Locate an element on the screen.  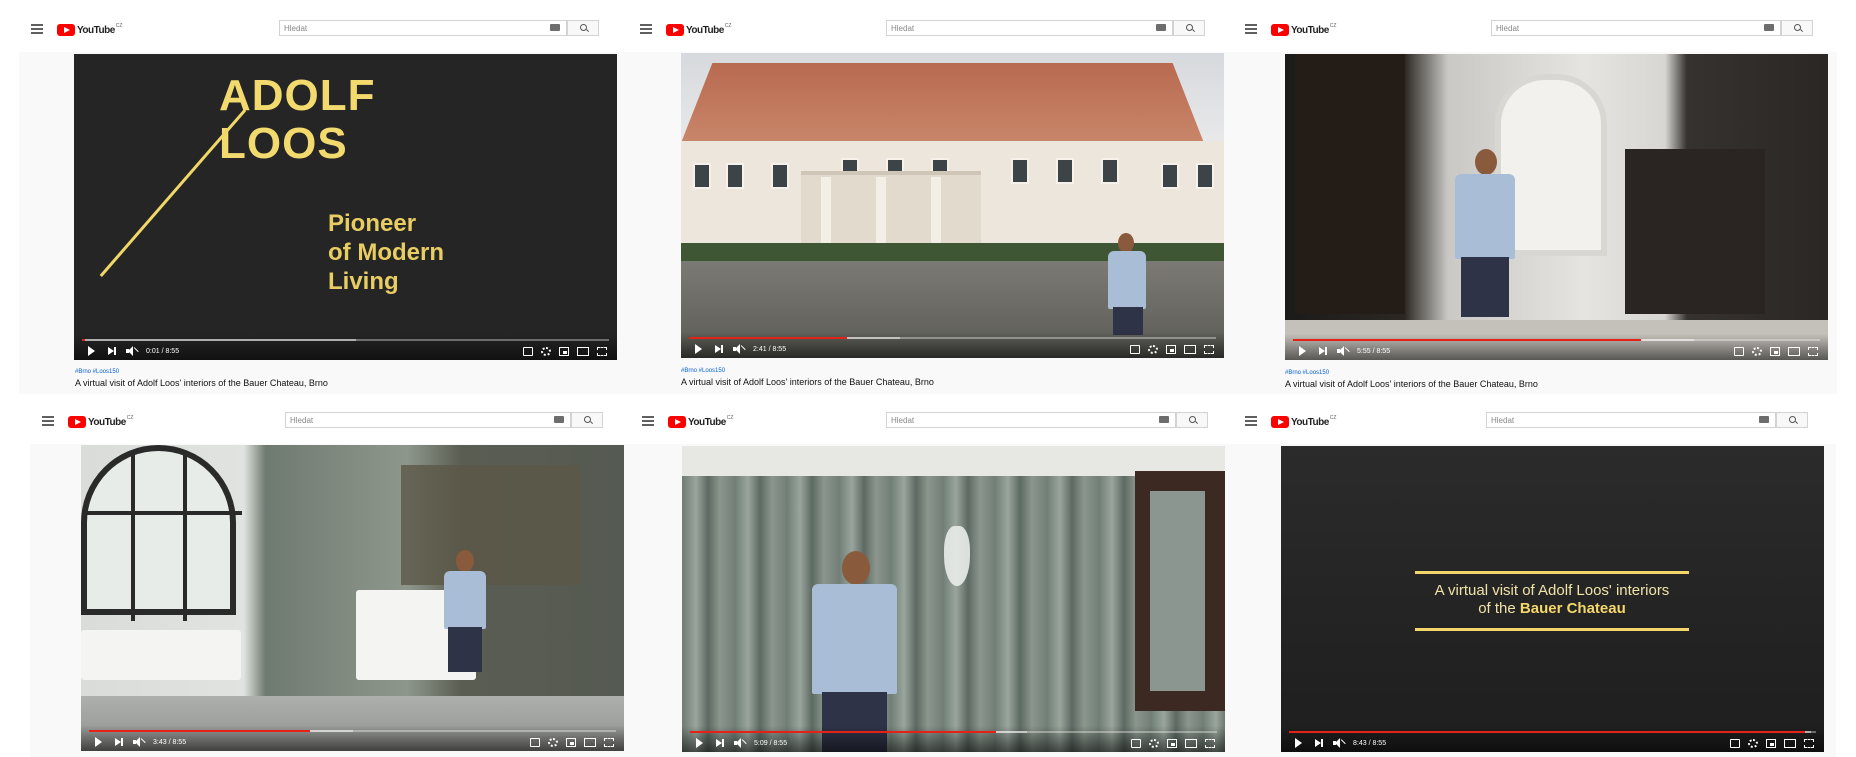
wall-ornament is located at coordinates (957, 556).